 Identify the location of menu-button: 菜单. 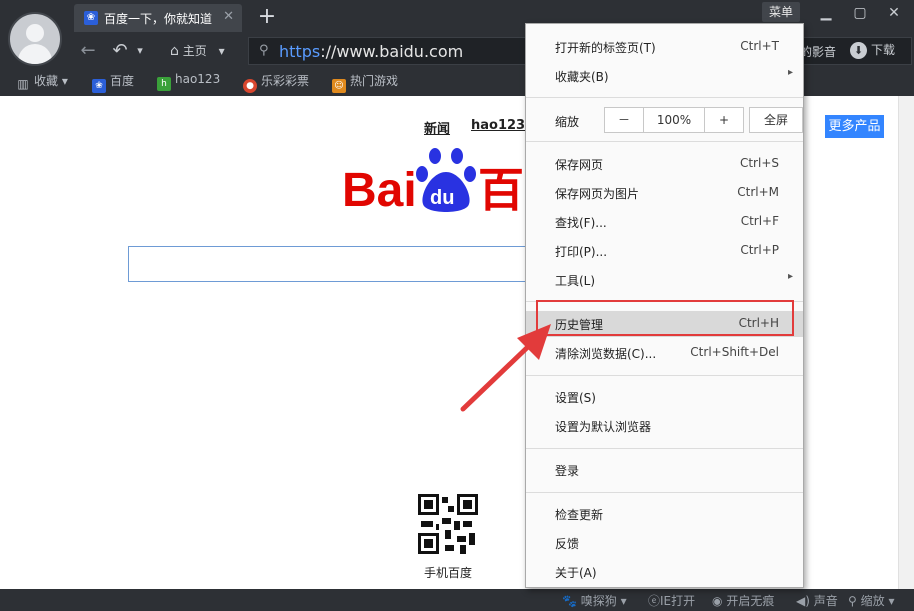
(781, 12).